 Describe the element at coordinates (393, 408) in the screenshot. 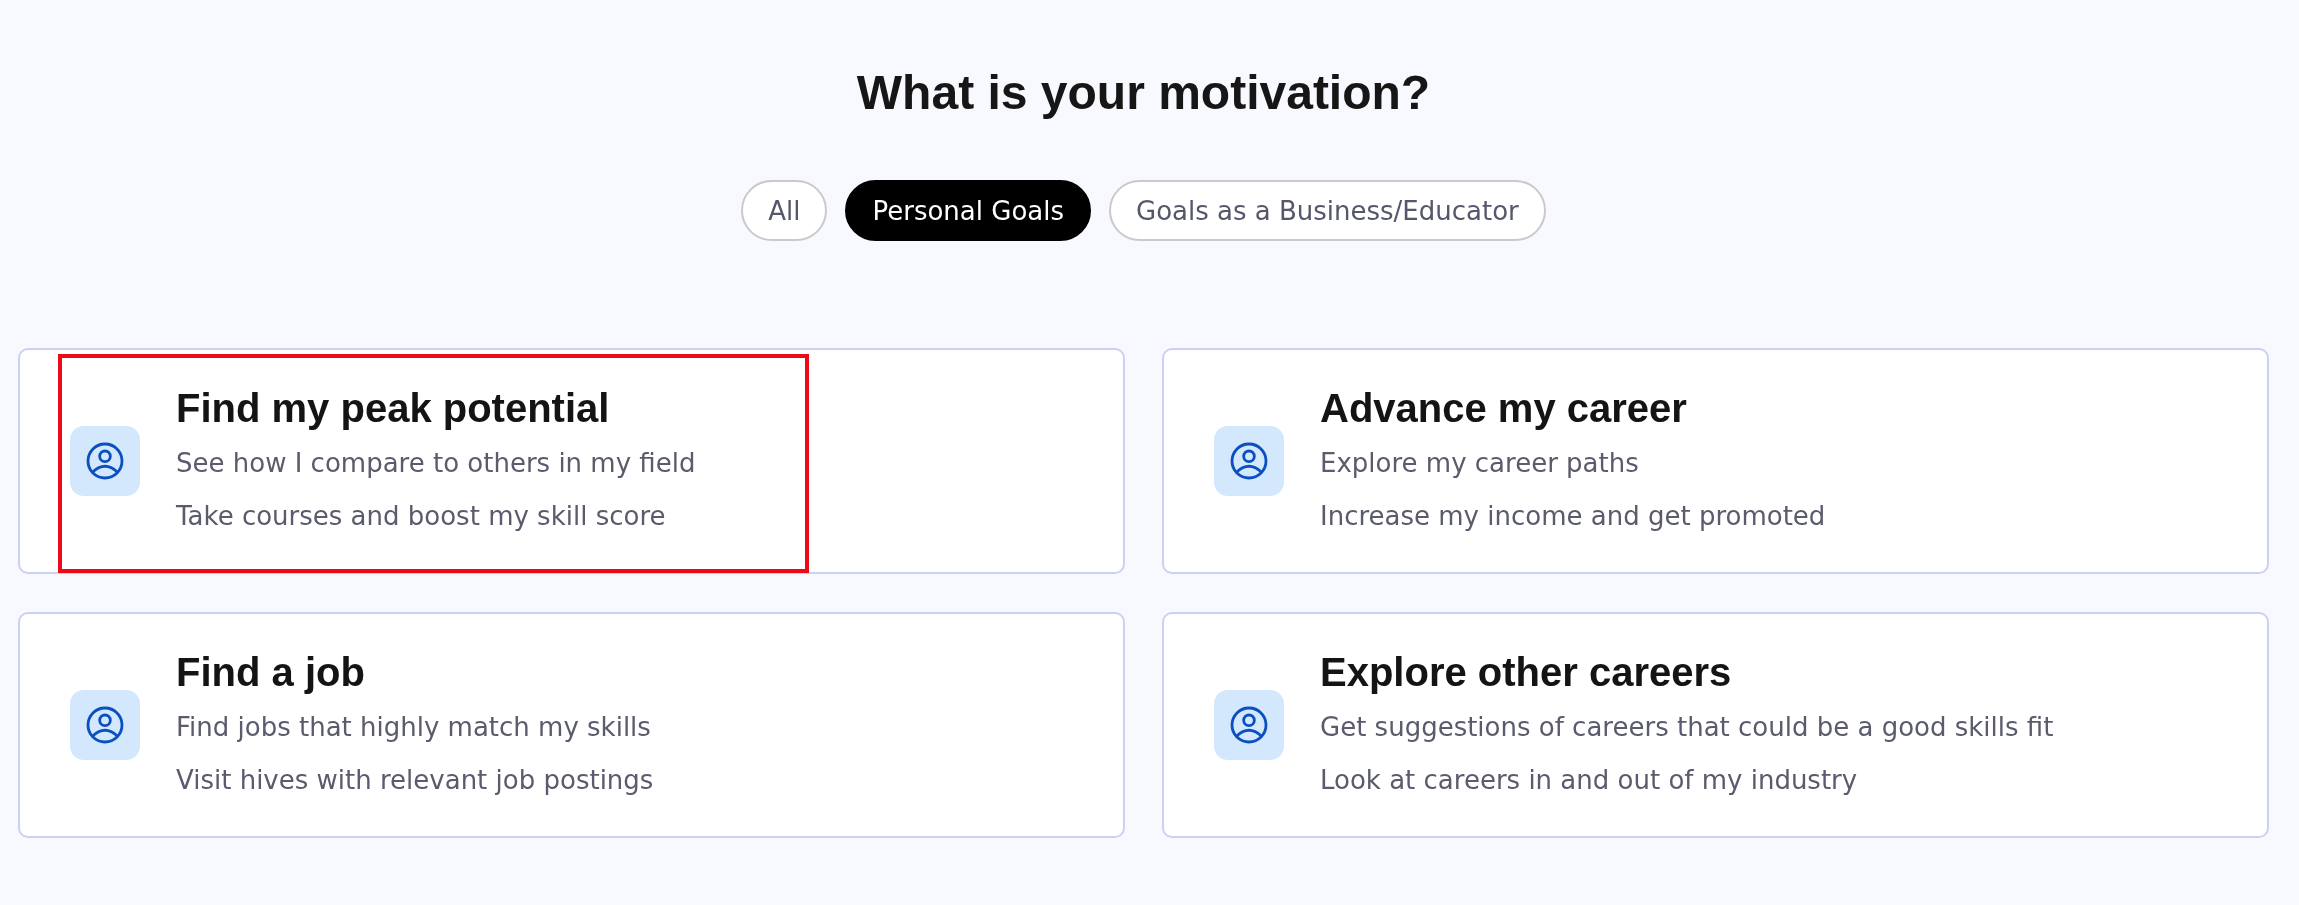

I see `goal-title: Find my peak potential` at that location.